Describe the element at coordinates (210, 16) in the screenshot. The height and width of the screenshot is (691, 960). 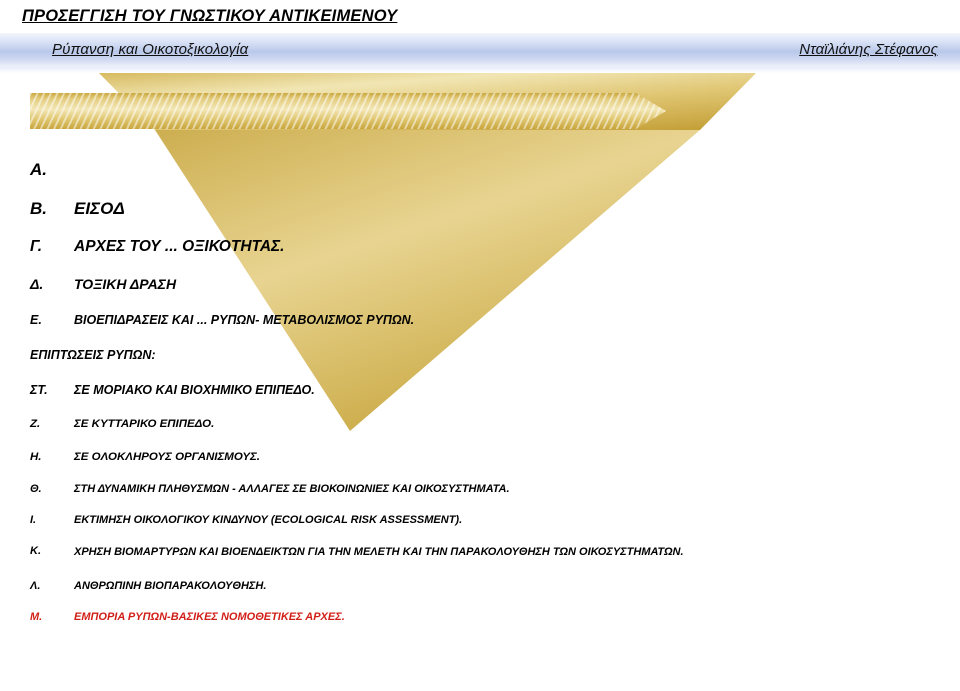
I see `page-title: ΠΡΟΣΕΓΓΙΣΗ ΤΟΥ ΓΝΩΣΤΙΚΟΥ ΑΝΤΙΚΕΙΜΕΝΟΥ` at that location.